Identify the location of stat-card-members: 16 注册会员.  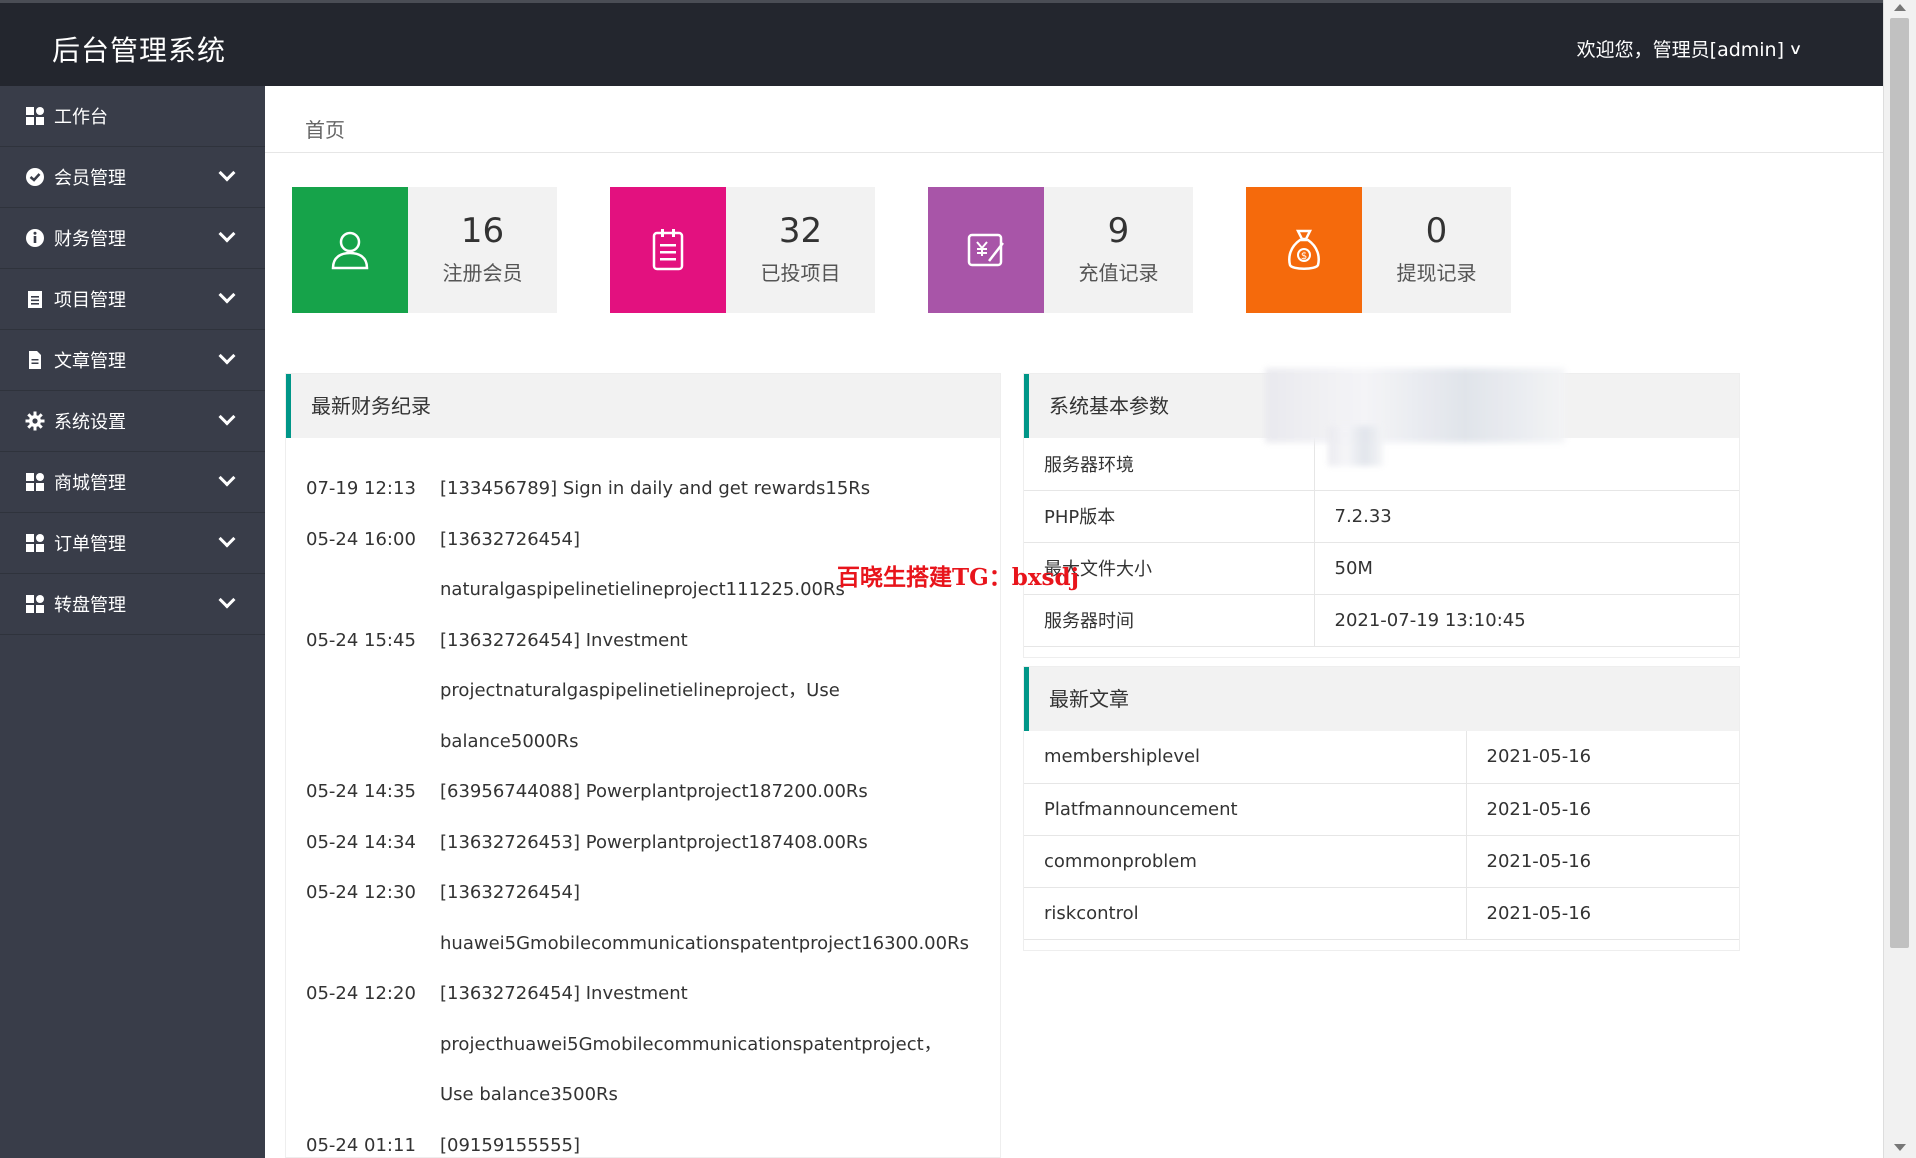
(424, 250).